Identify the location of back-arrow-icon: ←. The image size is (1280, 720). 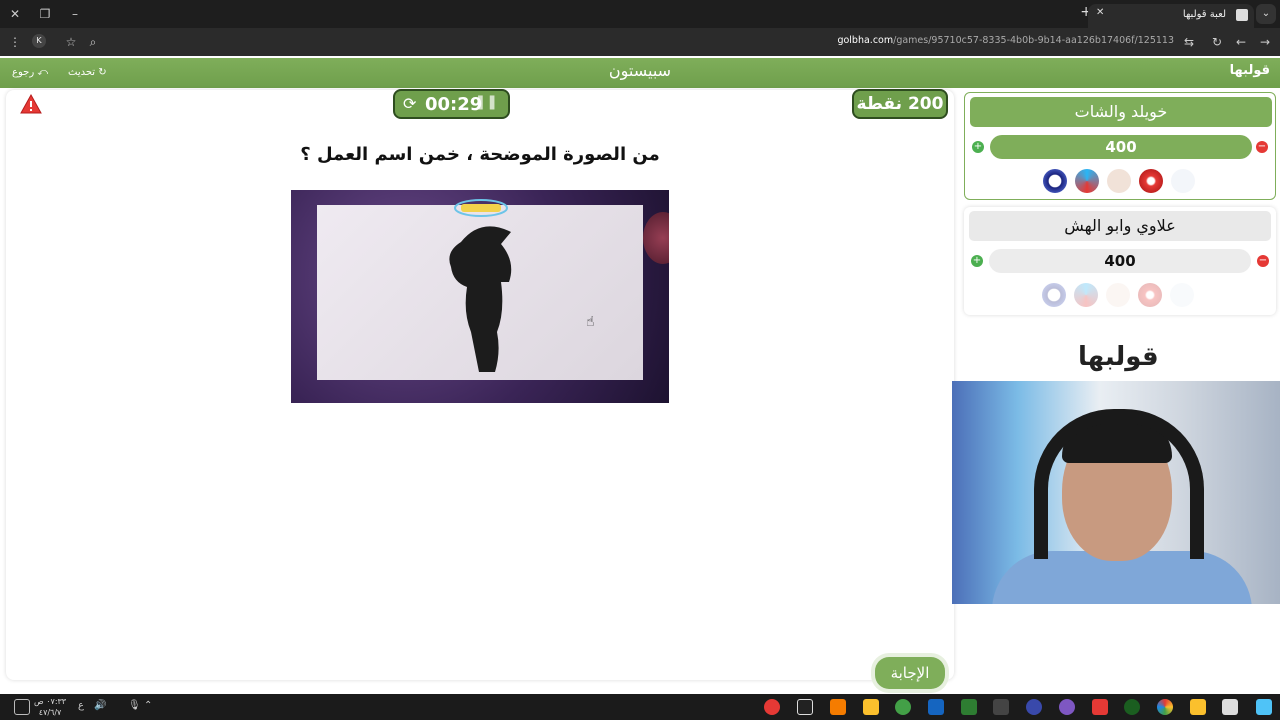
(1241, 42).